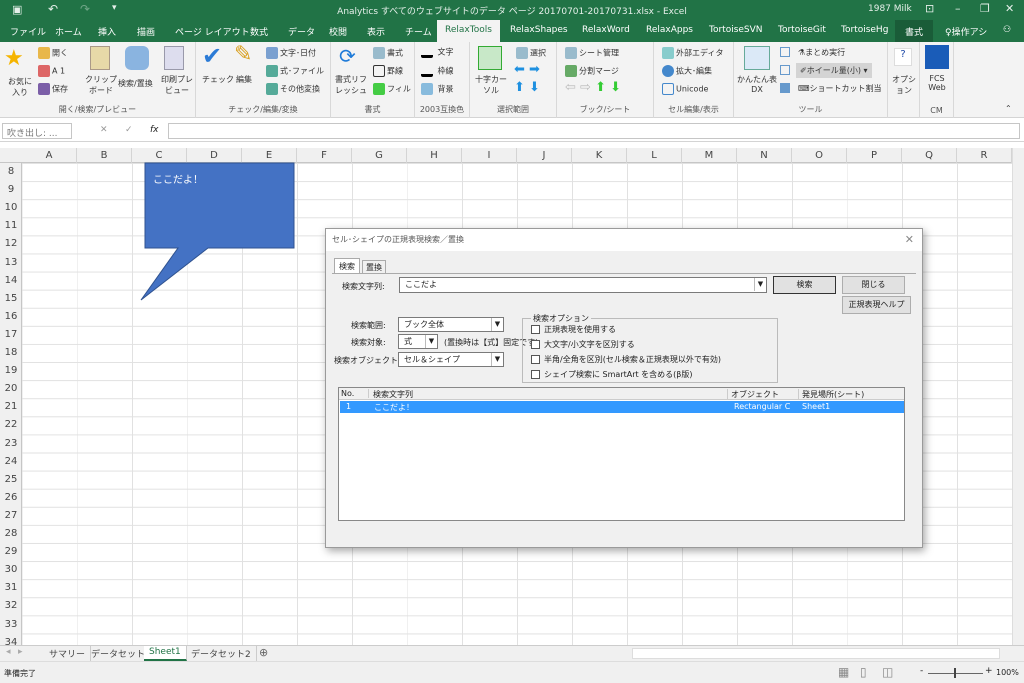  I want to click on add-sheet-icon: ⊕, so click(263, 652).